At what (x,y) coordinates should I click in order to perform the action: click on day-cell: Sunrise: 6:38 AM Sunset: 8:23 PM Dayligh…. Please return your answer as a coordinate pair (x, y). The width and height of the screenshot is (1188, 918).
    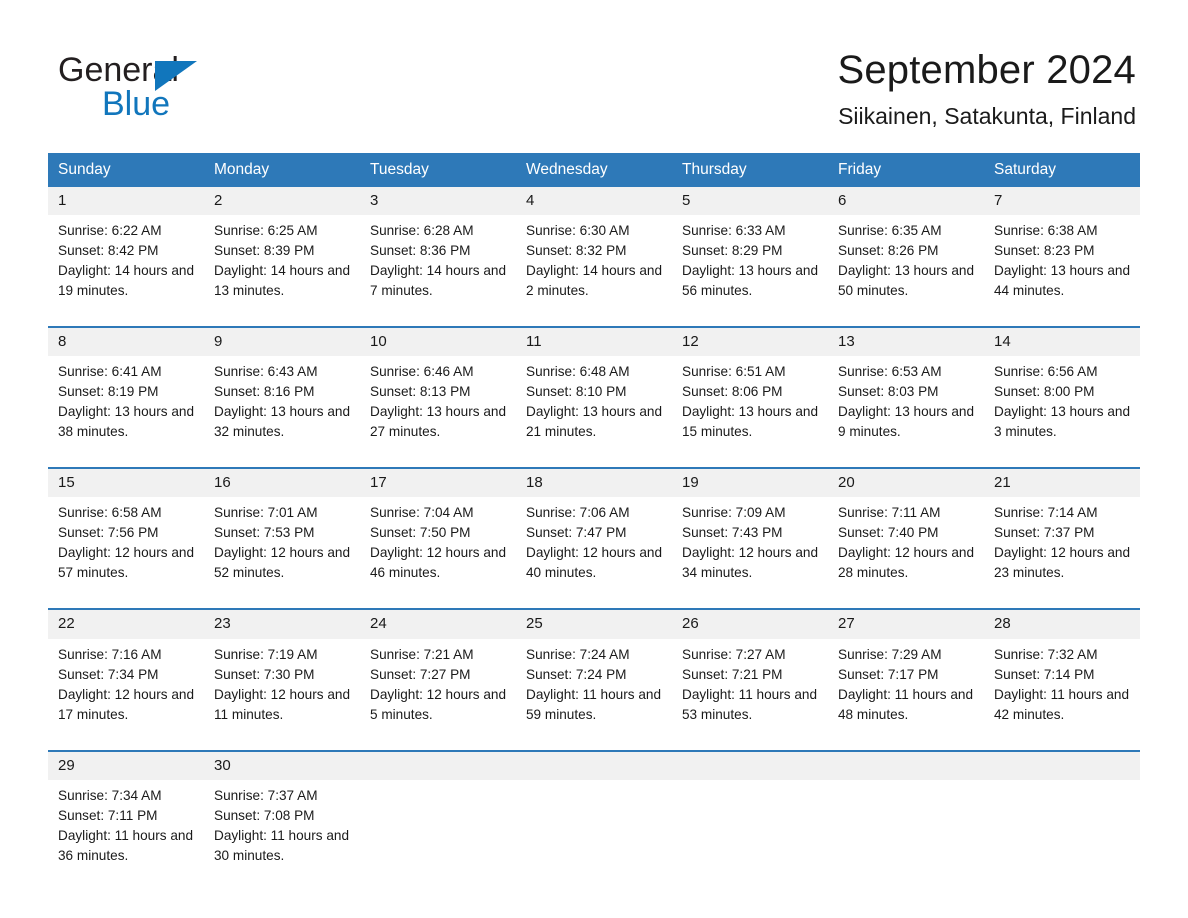
    Looking at the image, I should click on (1062, 270).